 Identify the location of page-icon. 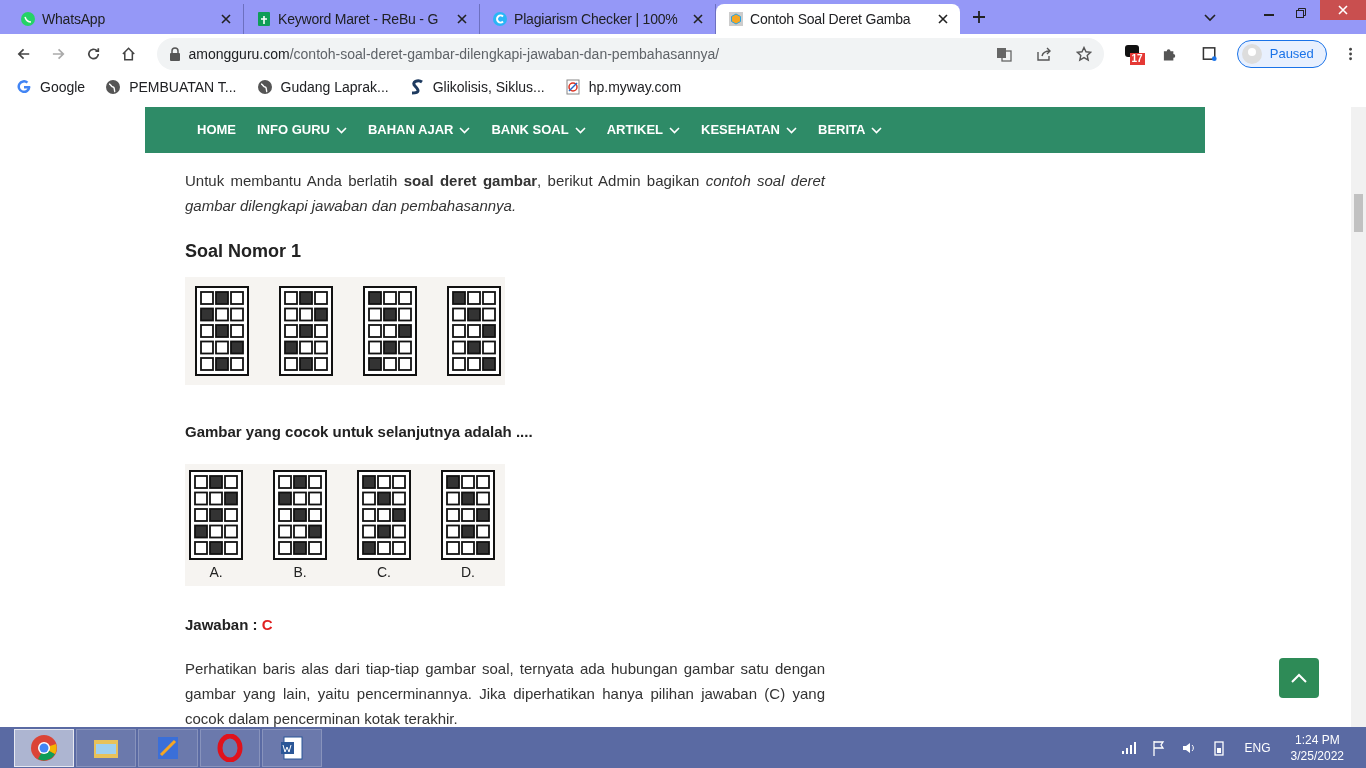
(572, 87).